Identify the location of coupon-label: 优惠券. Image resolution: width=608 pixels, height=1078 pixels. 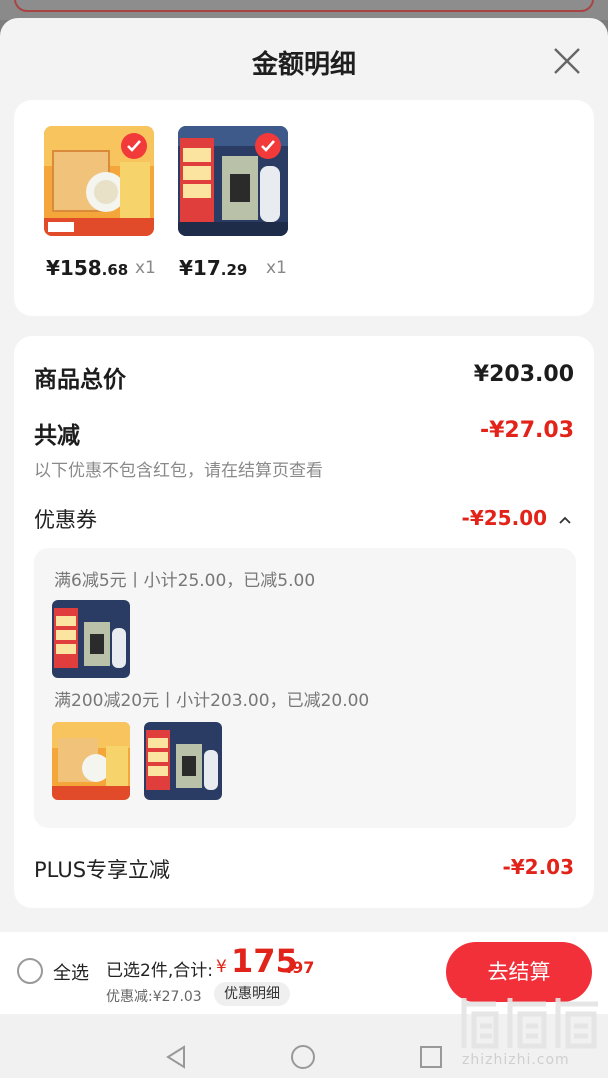
(65, 520).